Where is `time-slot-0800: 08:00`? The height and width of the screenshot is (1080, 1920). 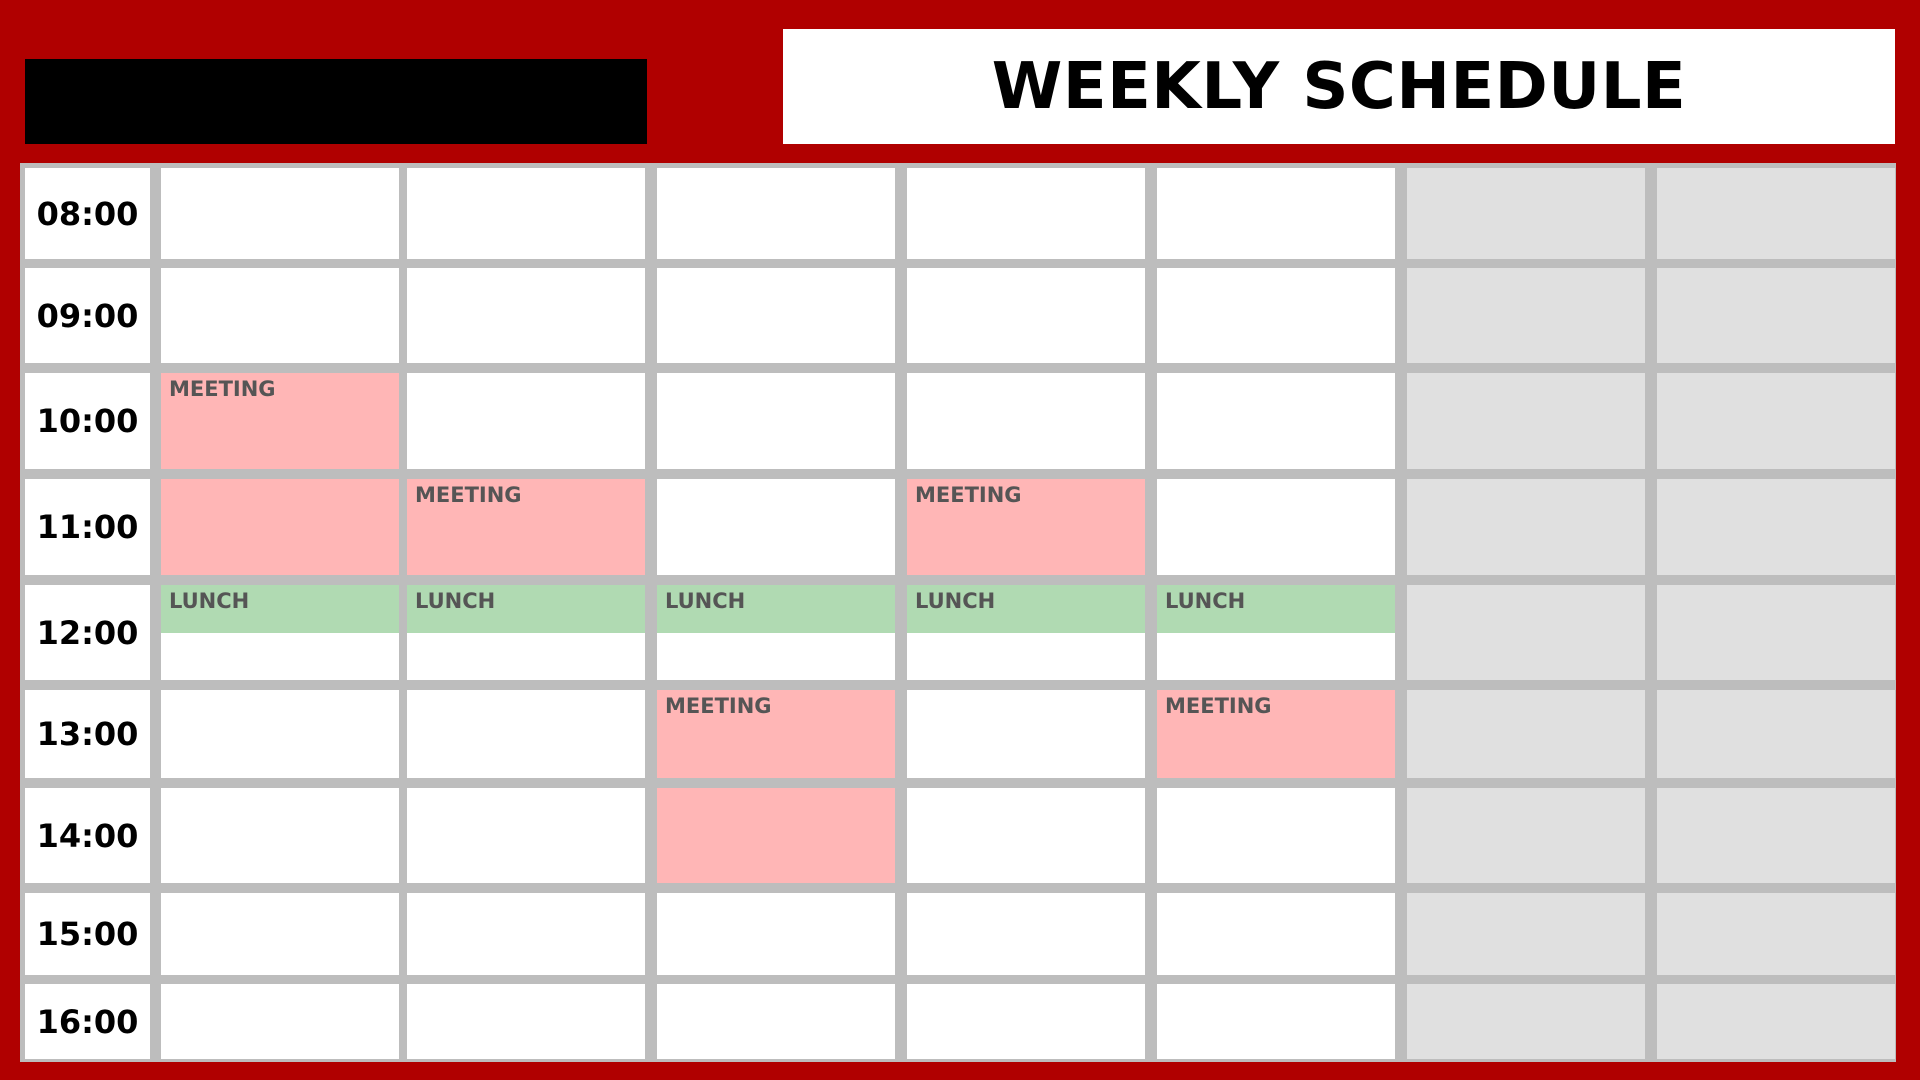 time-slot-0800: 08:00 is located at coordinates (87, 213).